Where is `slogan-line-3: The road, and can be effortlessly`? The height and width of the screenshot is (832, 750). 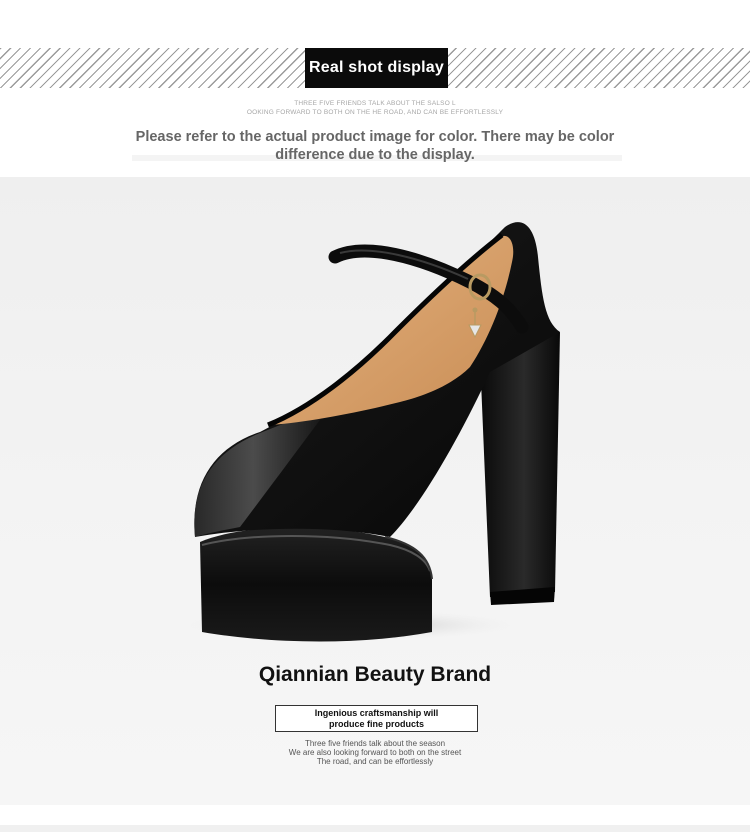
slogan-line-3: The road, and can be effortlessly is located at coordinates (375, 761).